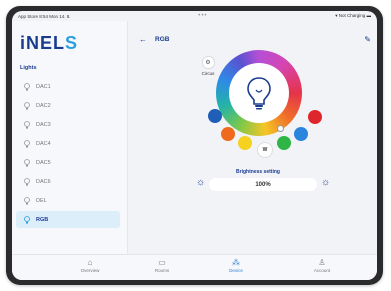  What do you see at coordinates (90, 262) in the screenshot?
I see `home-icon: ⌂` at bounding box center [90, 262].